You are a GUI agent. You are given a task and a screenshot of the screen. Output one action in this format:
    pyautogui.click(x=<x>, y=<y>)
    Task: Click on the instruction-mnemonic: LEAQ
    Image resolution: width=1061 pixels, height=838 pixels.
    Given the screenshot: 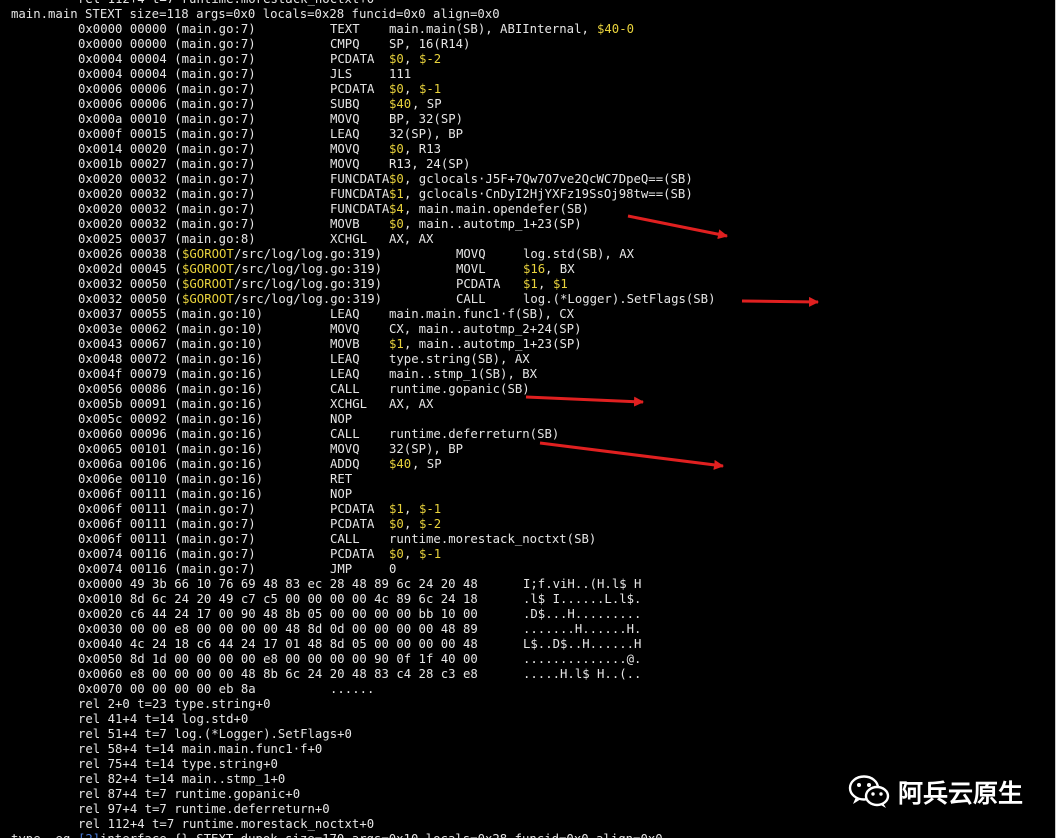 What is the action you would take?
    pyautogui.click(x=345, y=134)
    